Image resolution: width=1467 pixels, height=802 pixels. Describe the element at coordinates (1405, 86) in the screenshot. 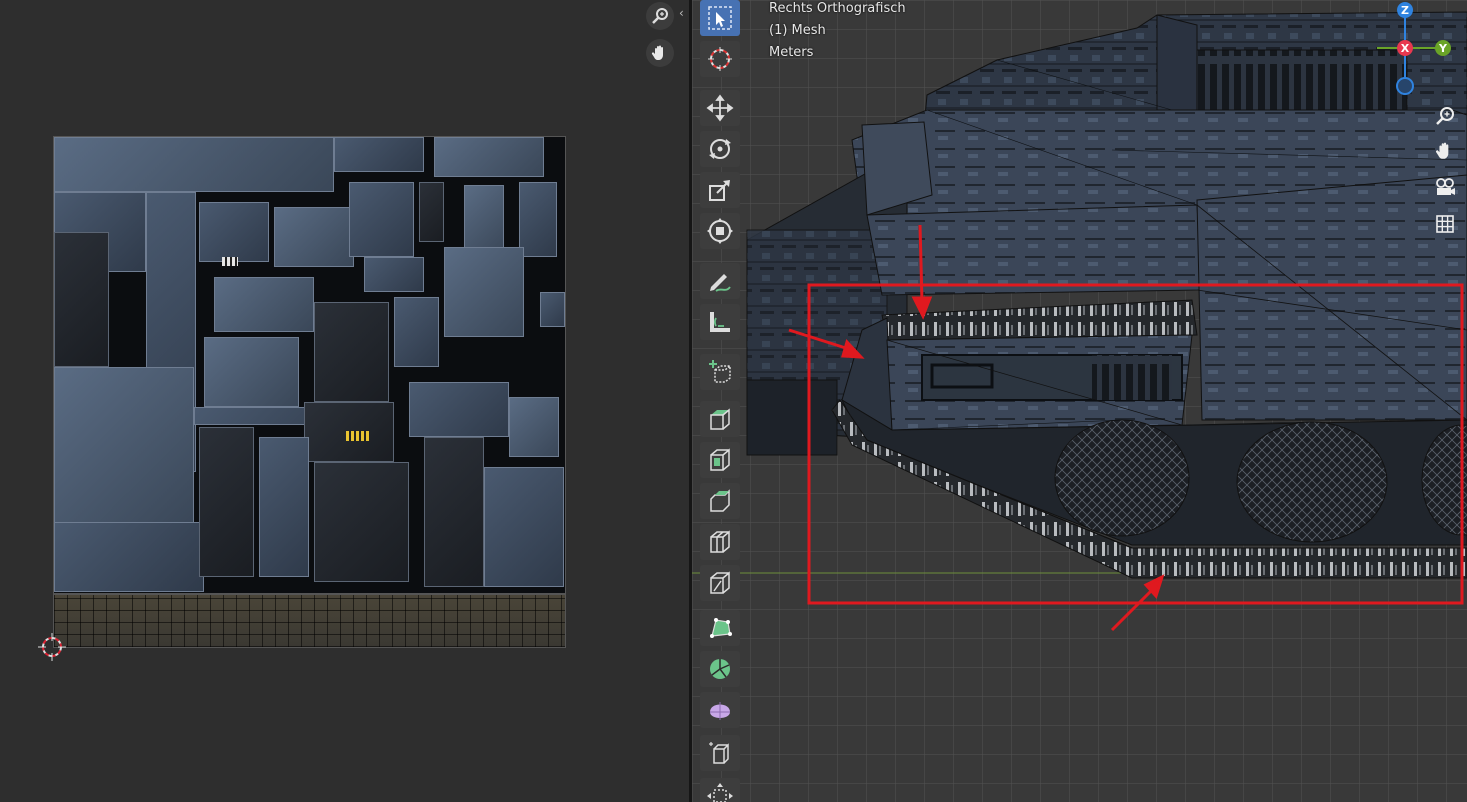

I see `gizmo-neg-z-axis` at that location.